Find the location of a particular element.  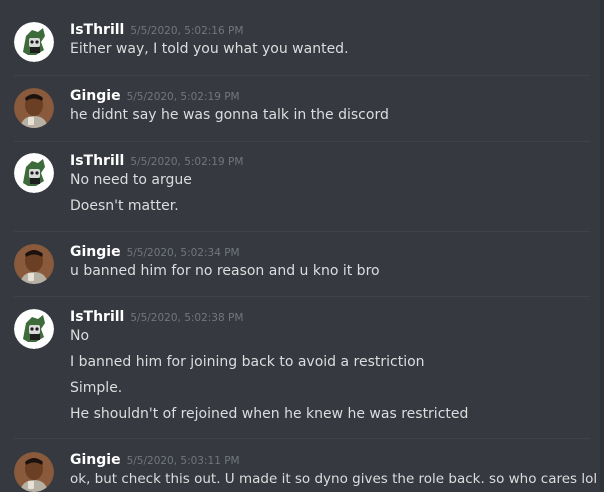

message-header: Gingie 5/5/2020, 5:03:11 PM is located at coordinates (155, 459).